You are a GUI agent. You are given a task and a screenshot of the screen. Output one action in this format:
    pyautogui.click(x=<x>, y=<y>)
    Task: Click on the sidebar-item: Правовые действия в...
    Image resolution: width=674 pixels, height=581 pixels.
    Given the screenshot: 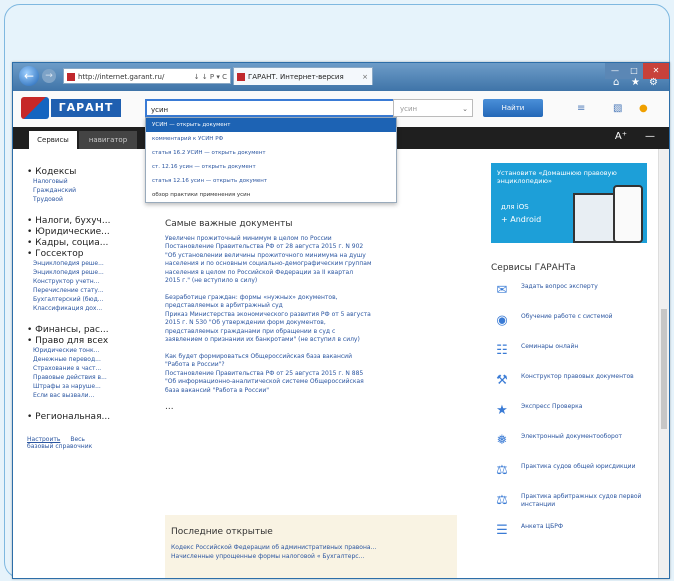 What is the action you would take?
    pyautogui.click(x=75, y=377)
    